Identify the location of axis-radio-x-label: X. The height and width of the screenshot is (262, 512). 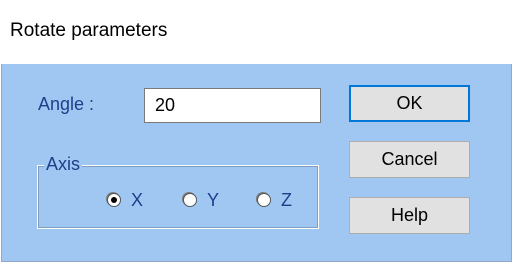
(137, 199).